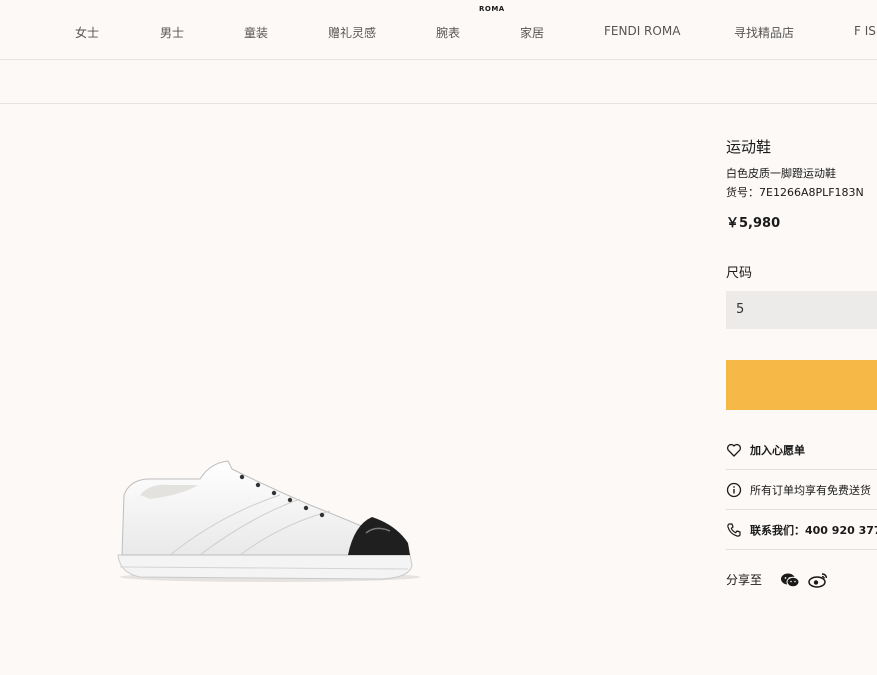 Image resolution: width=877 pixels, height=675 pixels. What do you see at coordinates (810, 490) in the screenshot?
I see `free-shipping-text: 所有订单均享有免费送货` at bounding box center [810, 490].